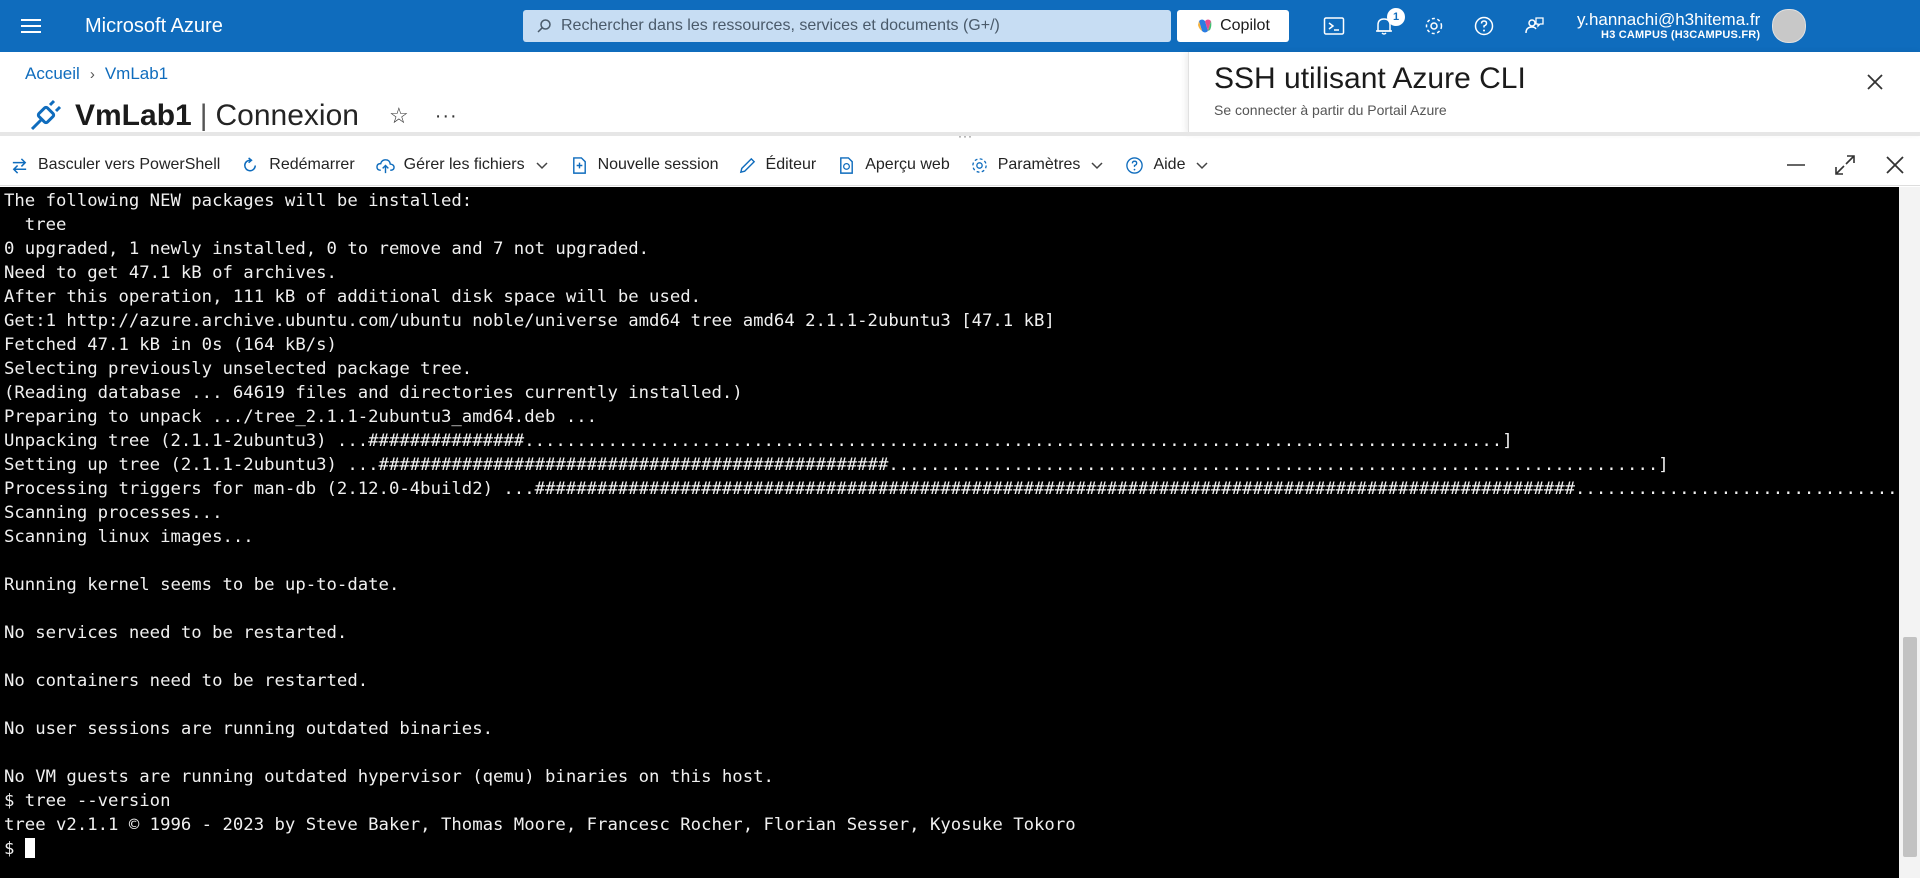 Image resolution: width=1920 pixels, height=878 pixels. Describe the element at coordinates (312, 164) in the screenshot. I see `restart-label: Redémarrer` at that location.